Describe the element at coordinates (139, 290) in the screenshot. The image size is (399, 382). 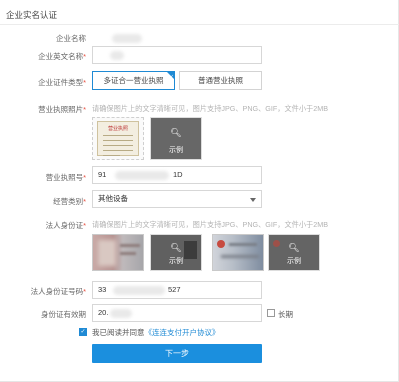
I see `legal-id-no-redacted` at that location.